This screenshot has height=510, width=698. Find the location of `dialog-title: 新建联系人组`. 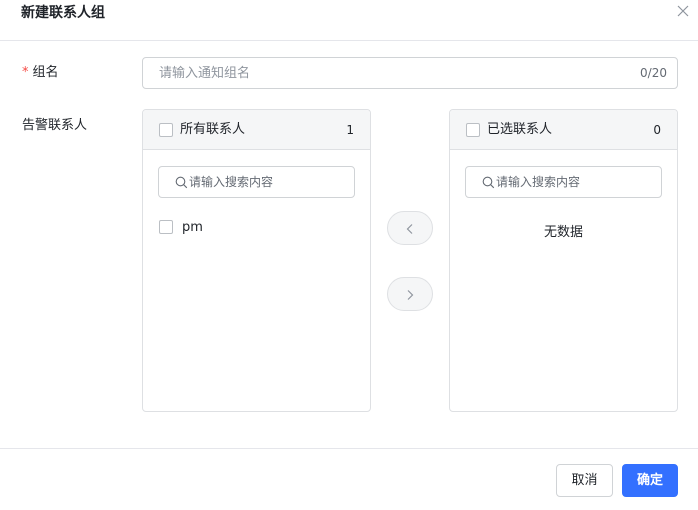

dialog-title: 新建联系人组 is located at coordinates (63, 13).